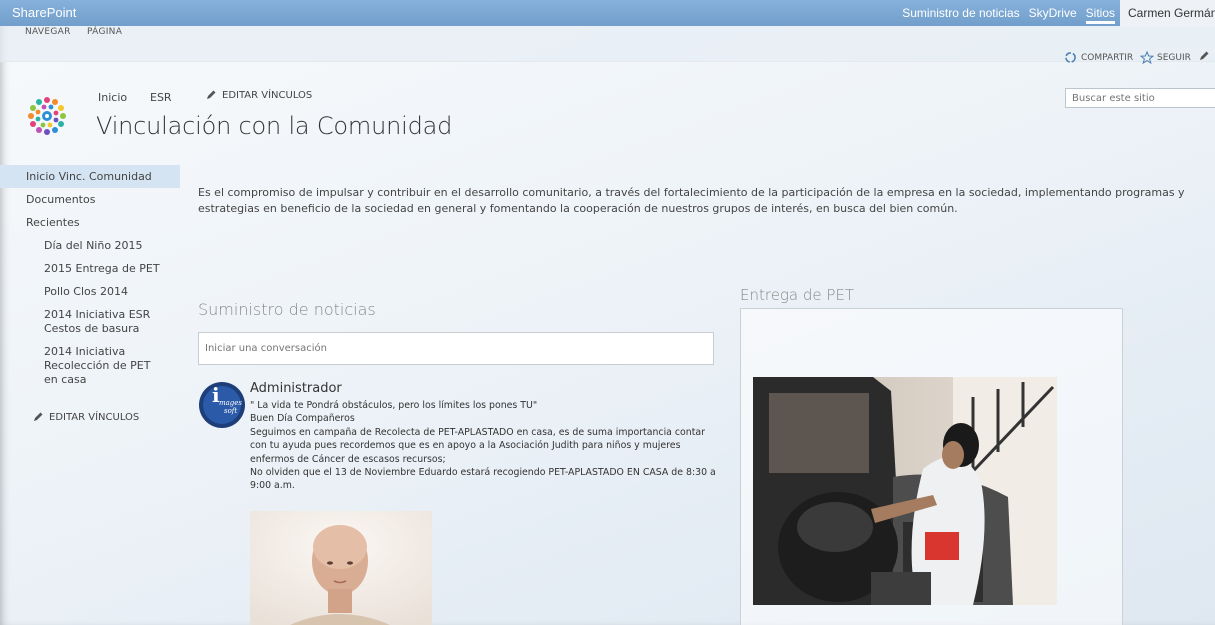 Image resolution: width=1215 pixels, height=625 pixels. Describe the element at coordinates (274, 126) in the screenshot. I see `page-title: Vinculación con la Comunidad` at that location.